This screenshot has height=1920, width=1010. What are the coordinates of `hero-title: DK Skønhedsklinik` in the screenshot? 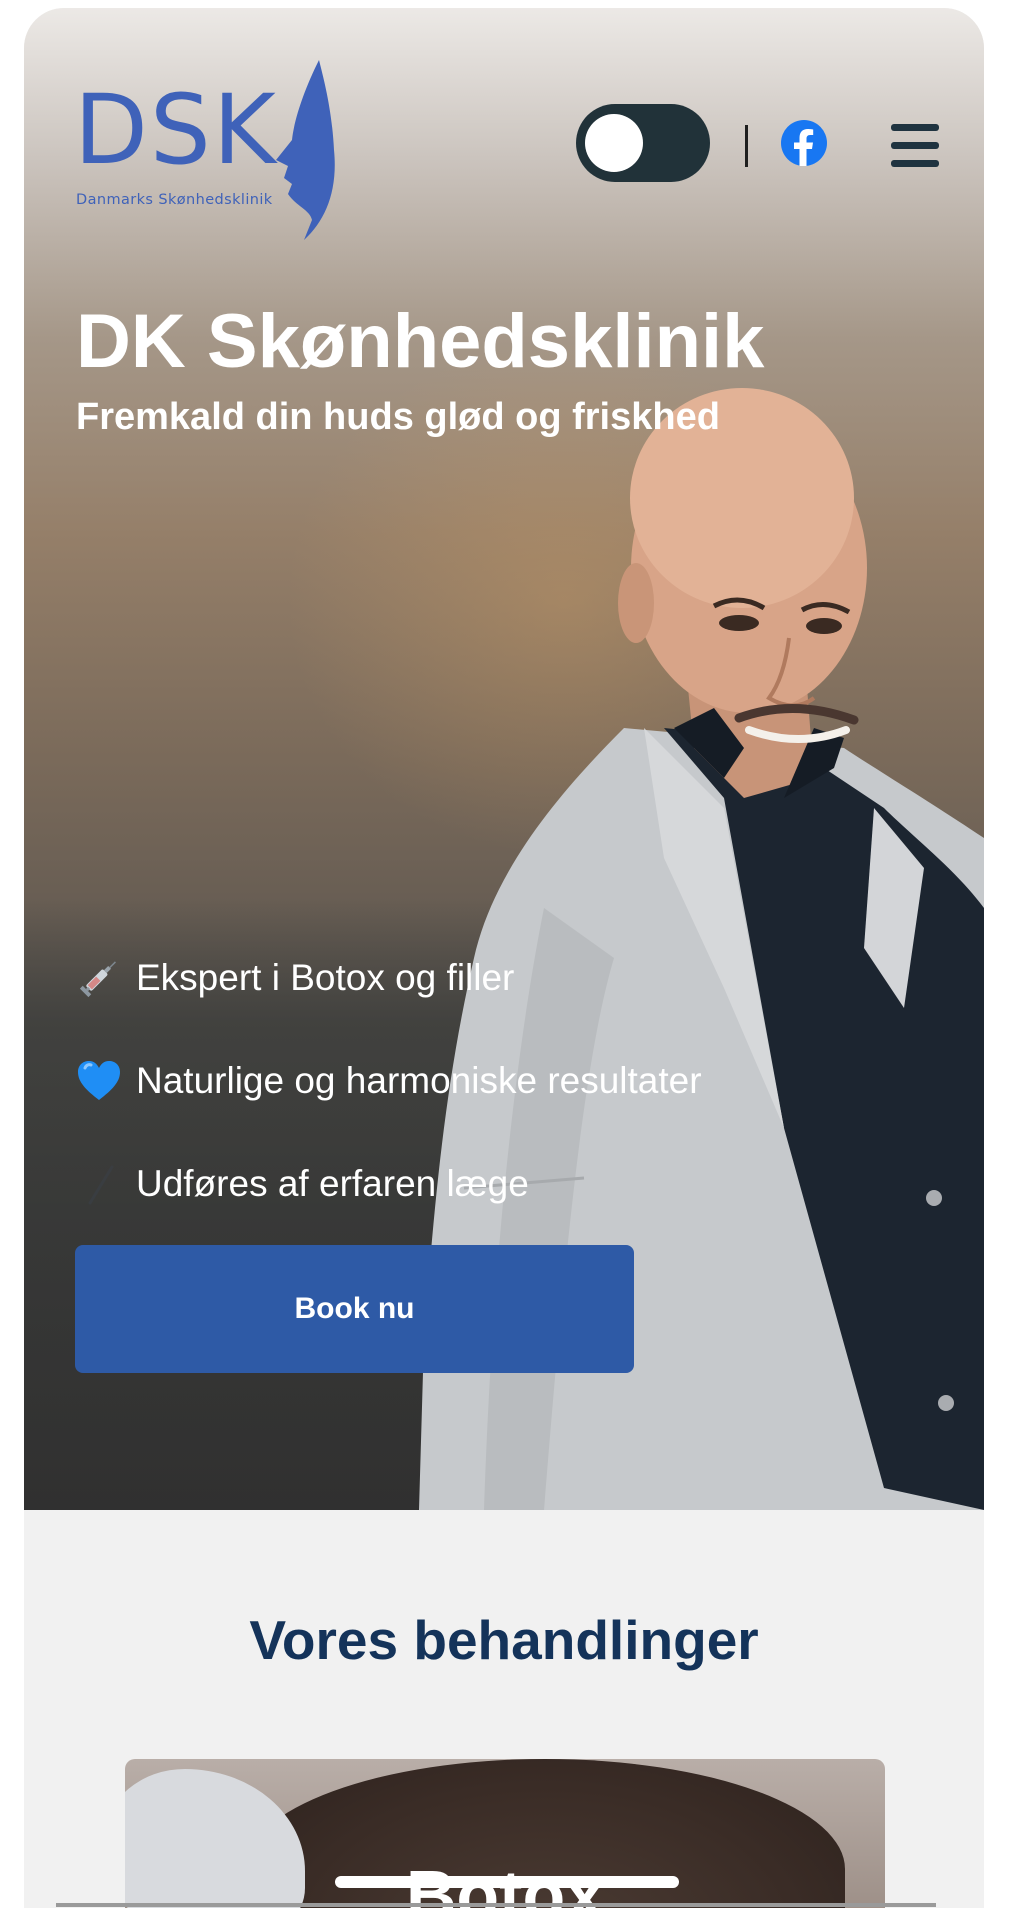 It's located at (420, 341).